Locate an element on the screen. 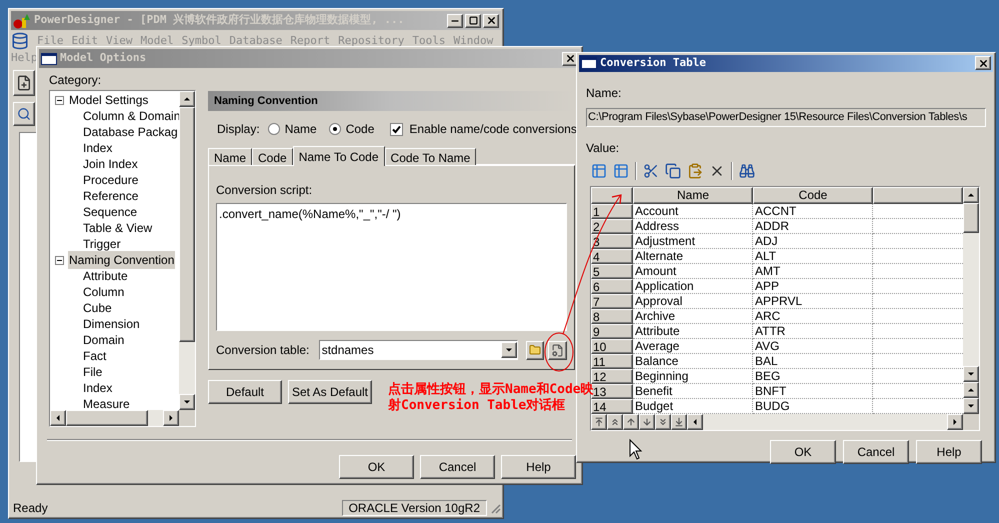 The width and height of the screenshot is (999, 523). find-icon is located at coordinates (747, 170).